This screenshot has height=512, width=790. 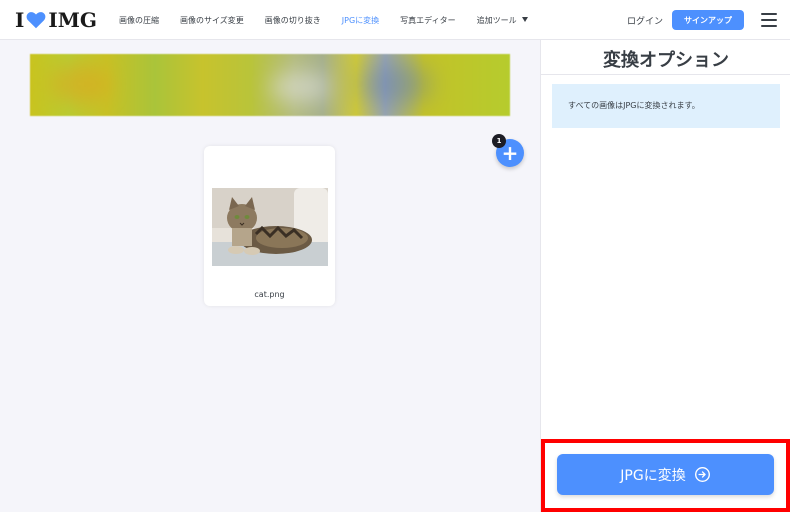 I want to click on hamburger-menu-icon, so click(x=769, y=20).